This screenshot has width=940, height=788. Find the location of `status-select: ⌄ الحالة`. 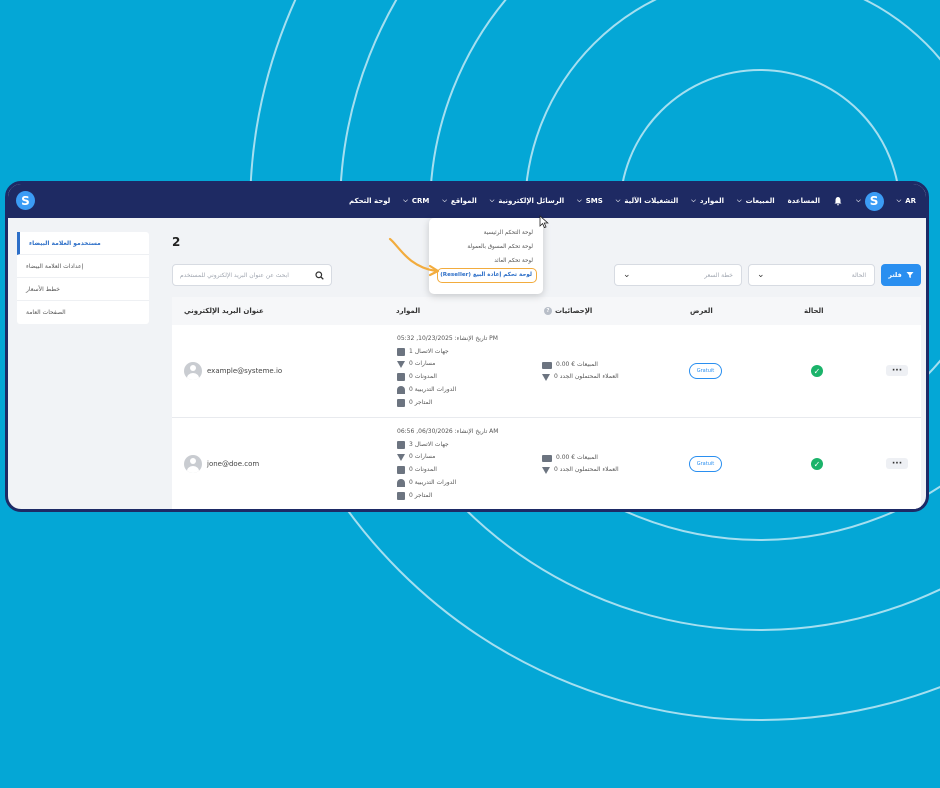

status-select: ⌄ الحالة is located at coordinates (811, 275).